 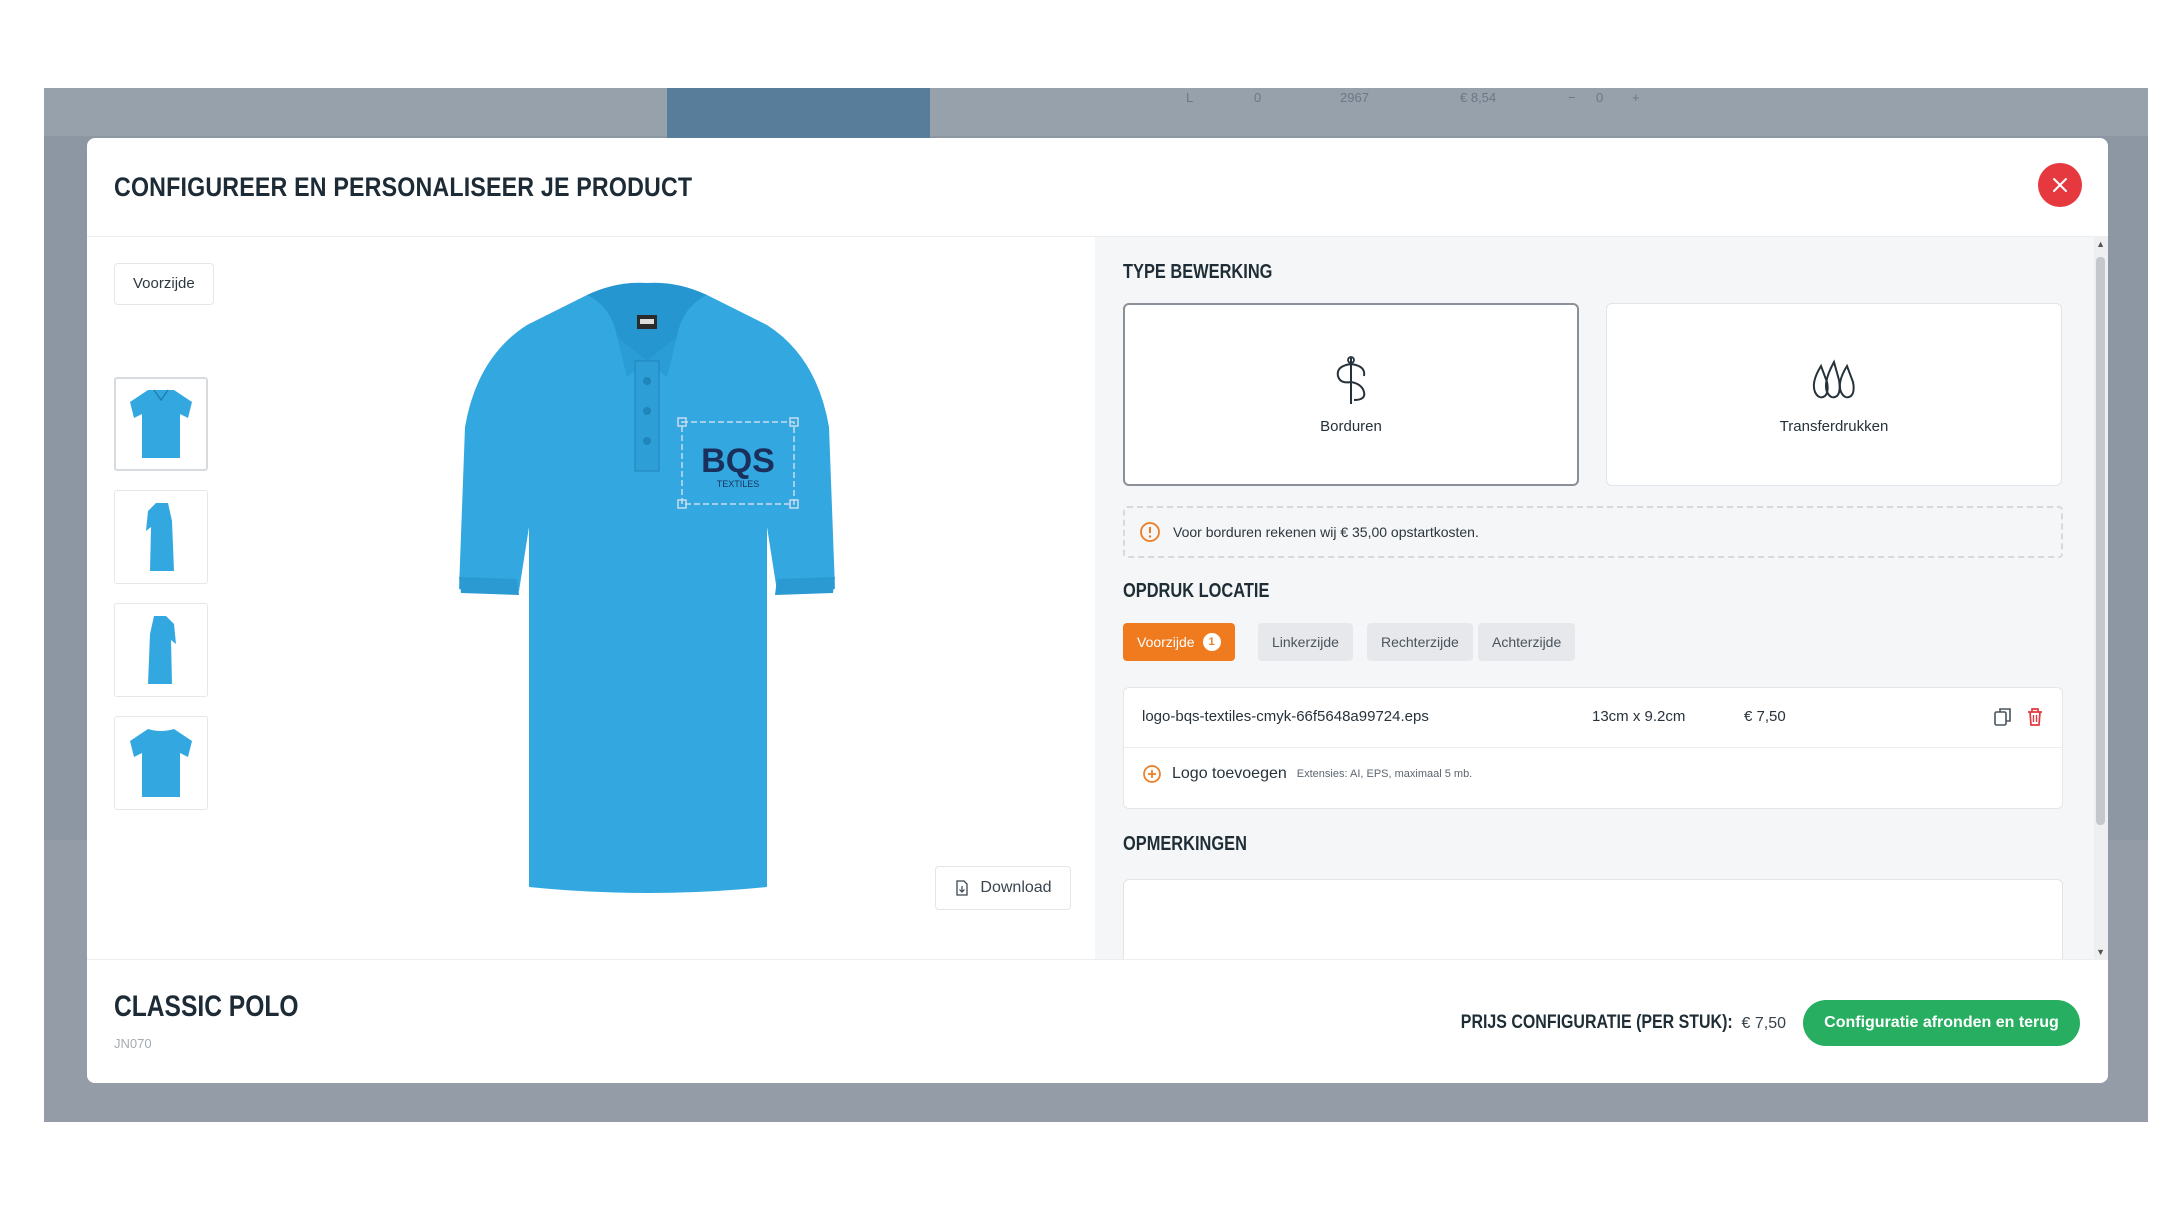 What do you see at coordinates (738, 461) in the screenshot?
I see `logo-print-text: BQS` at bounding box center [738, 461].